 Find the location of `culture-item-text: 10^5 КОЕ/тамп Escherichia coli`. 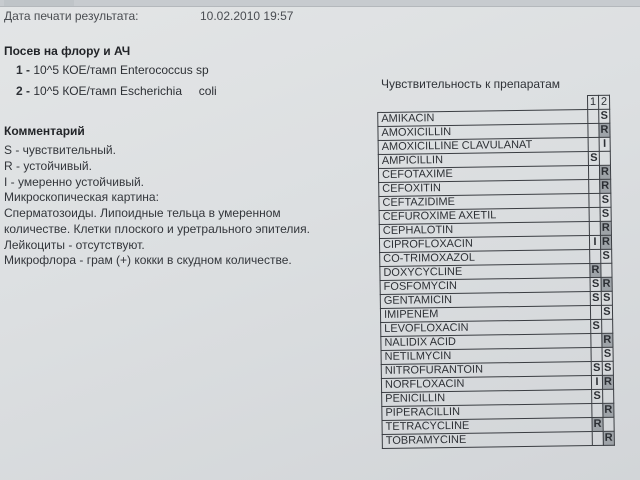

culture-item-text: 10^5 КОЕ/тамп Escherichia coli is located at coordinates (125, 91).